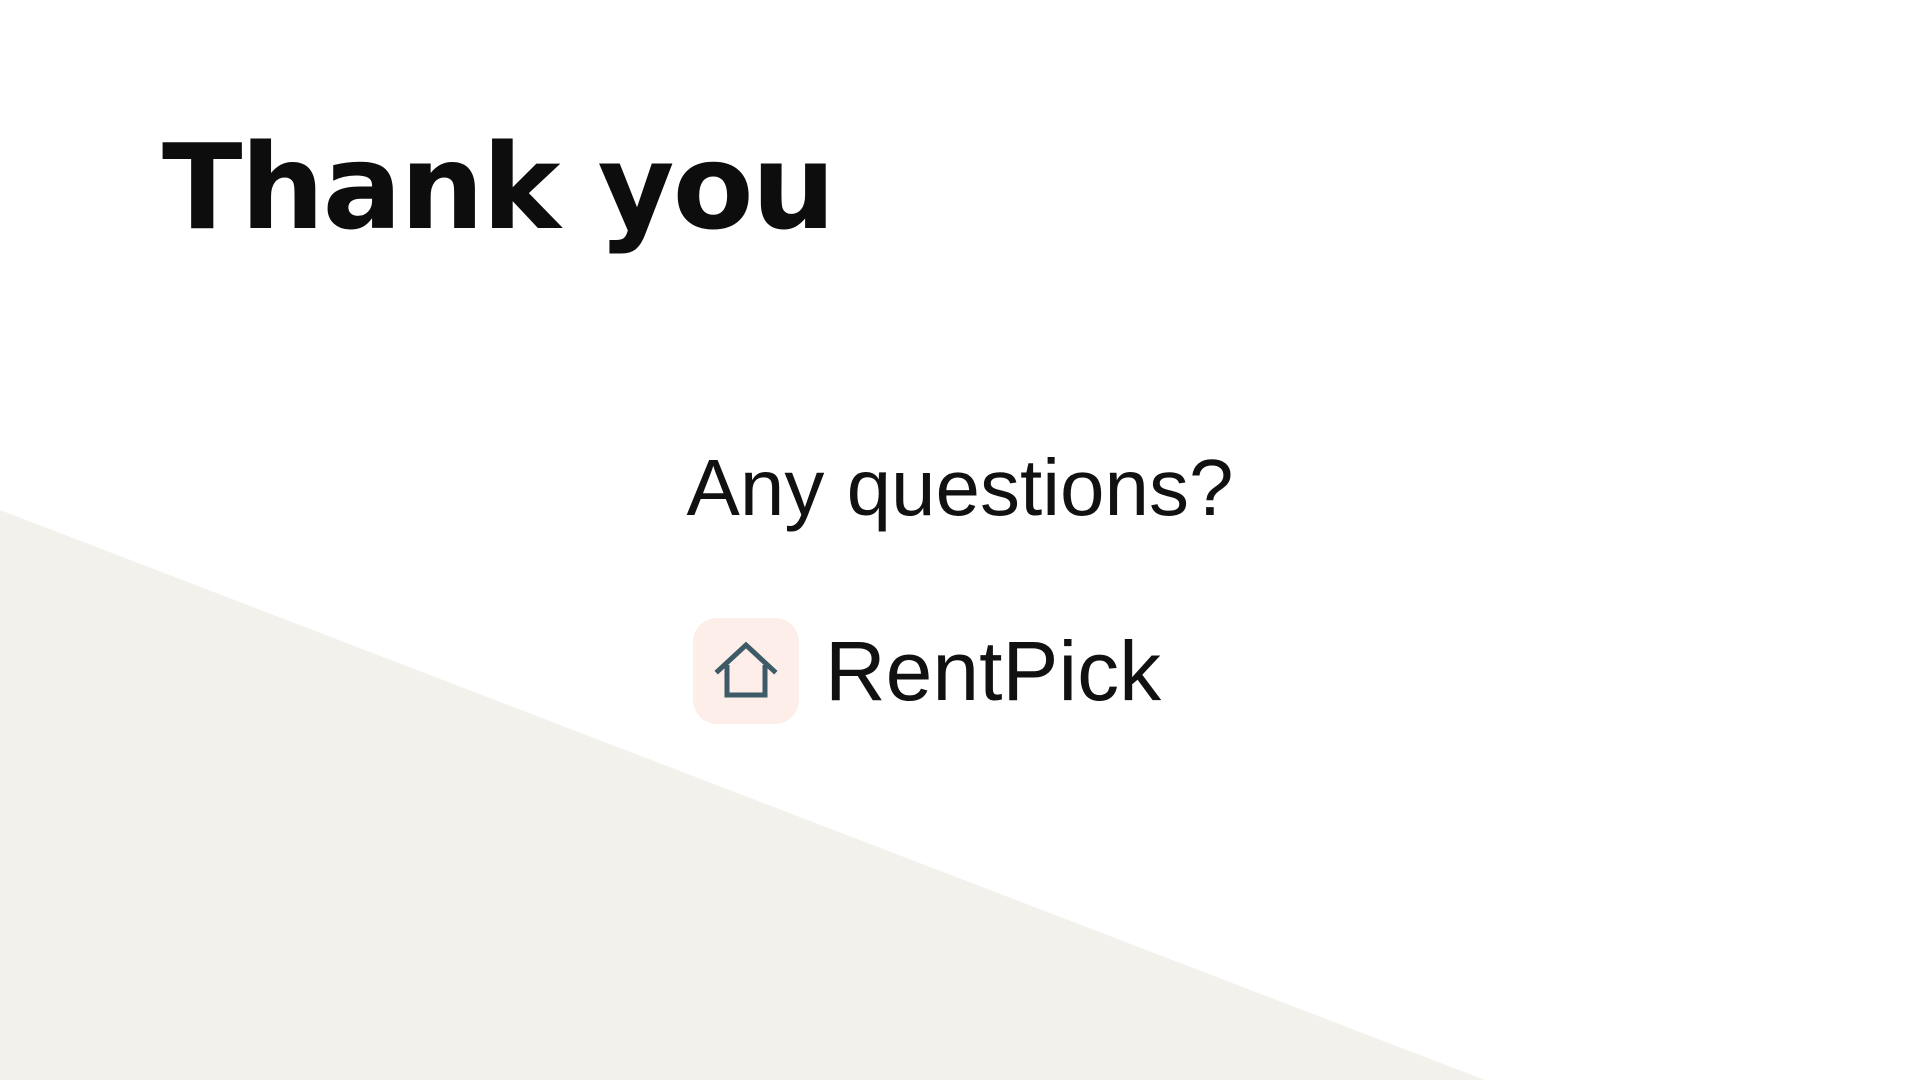  I want to click on slide-title: Thank you, so click(499, 187).